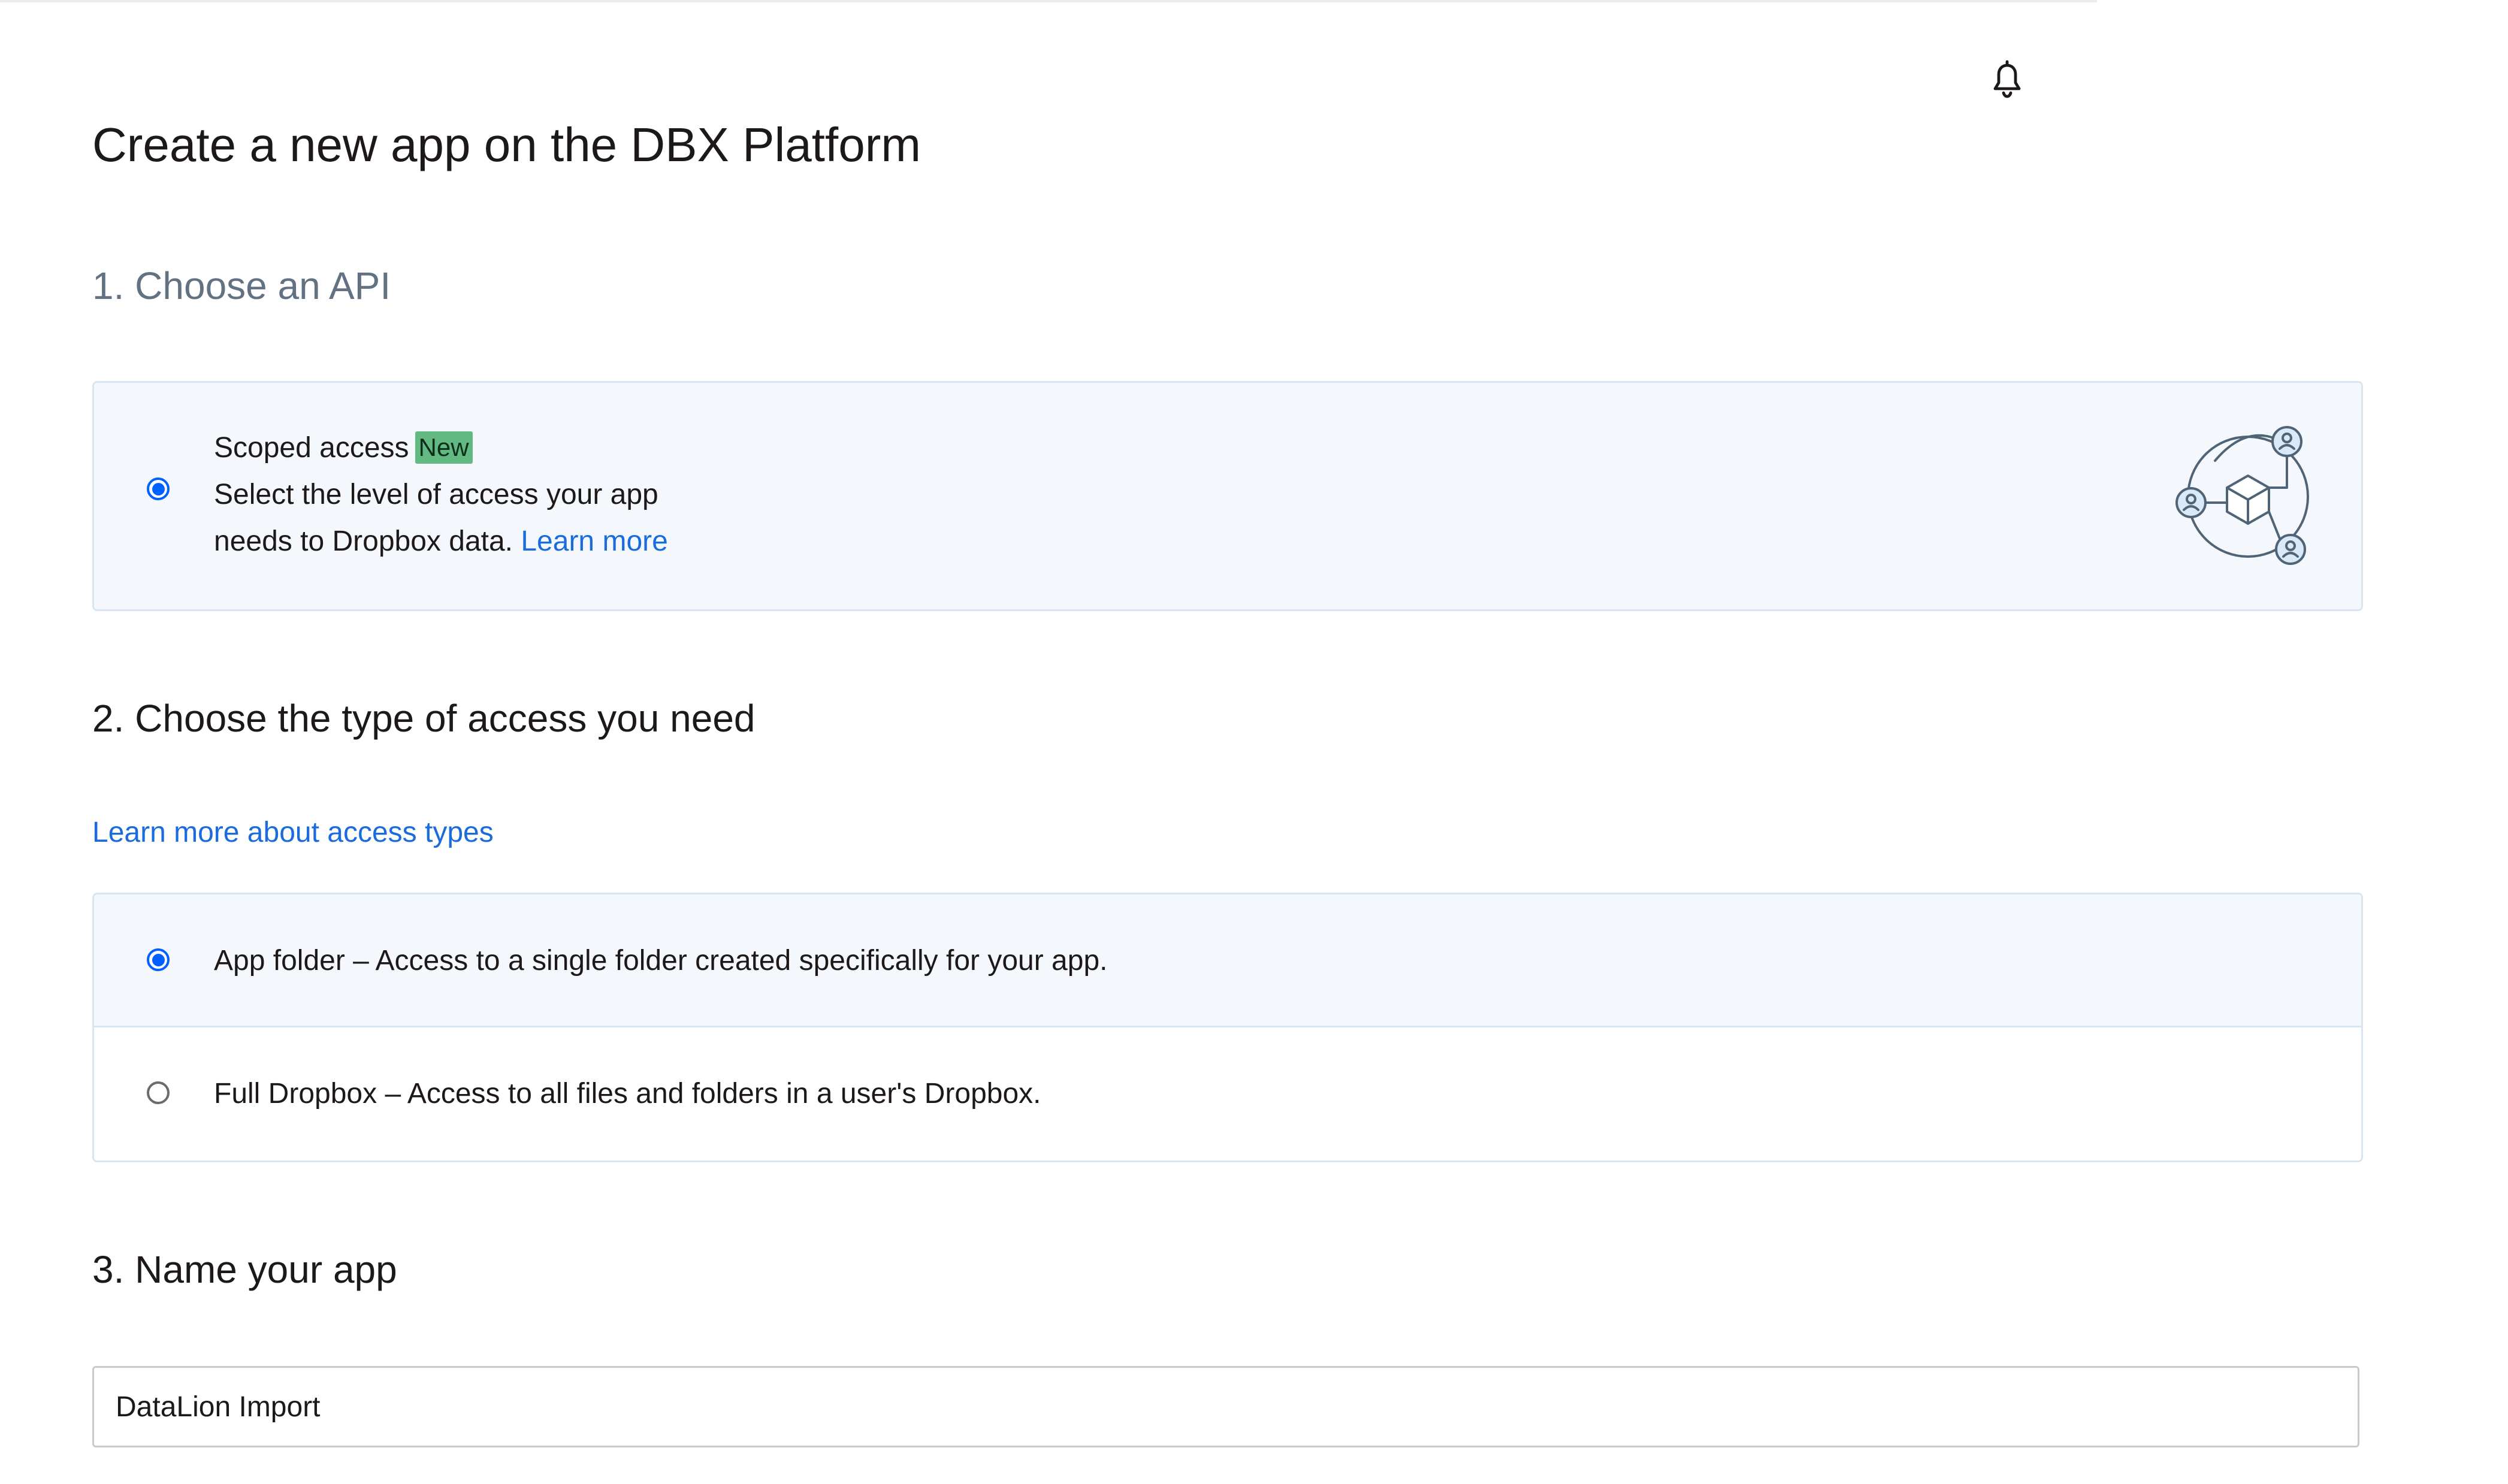 This screenshot has width=2508, height=1484. What do you see at coordinates (506, 144) in the screenshot?
I see `page-title: Create a new app on the DBX Platform` at bounding box center [506, 144].